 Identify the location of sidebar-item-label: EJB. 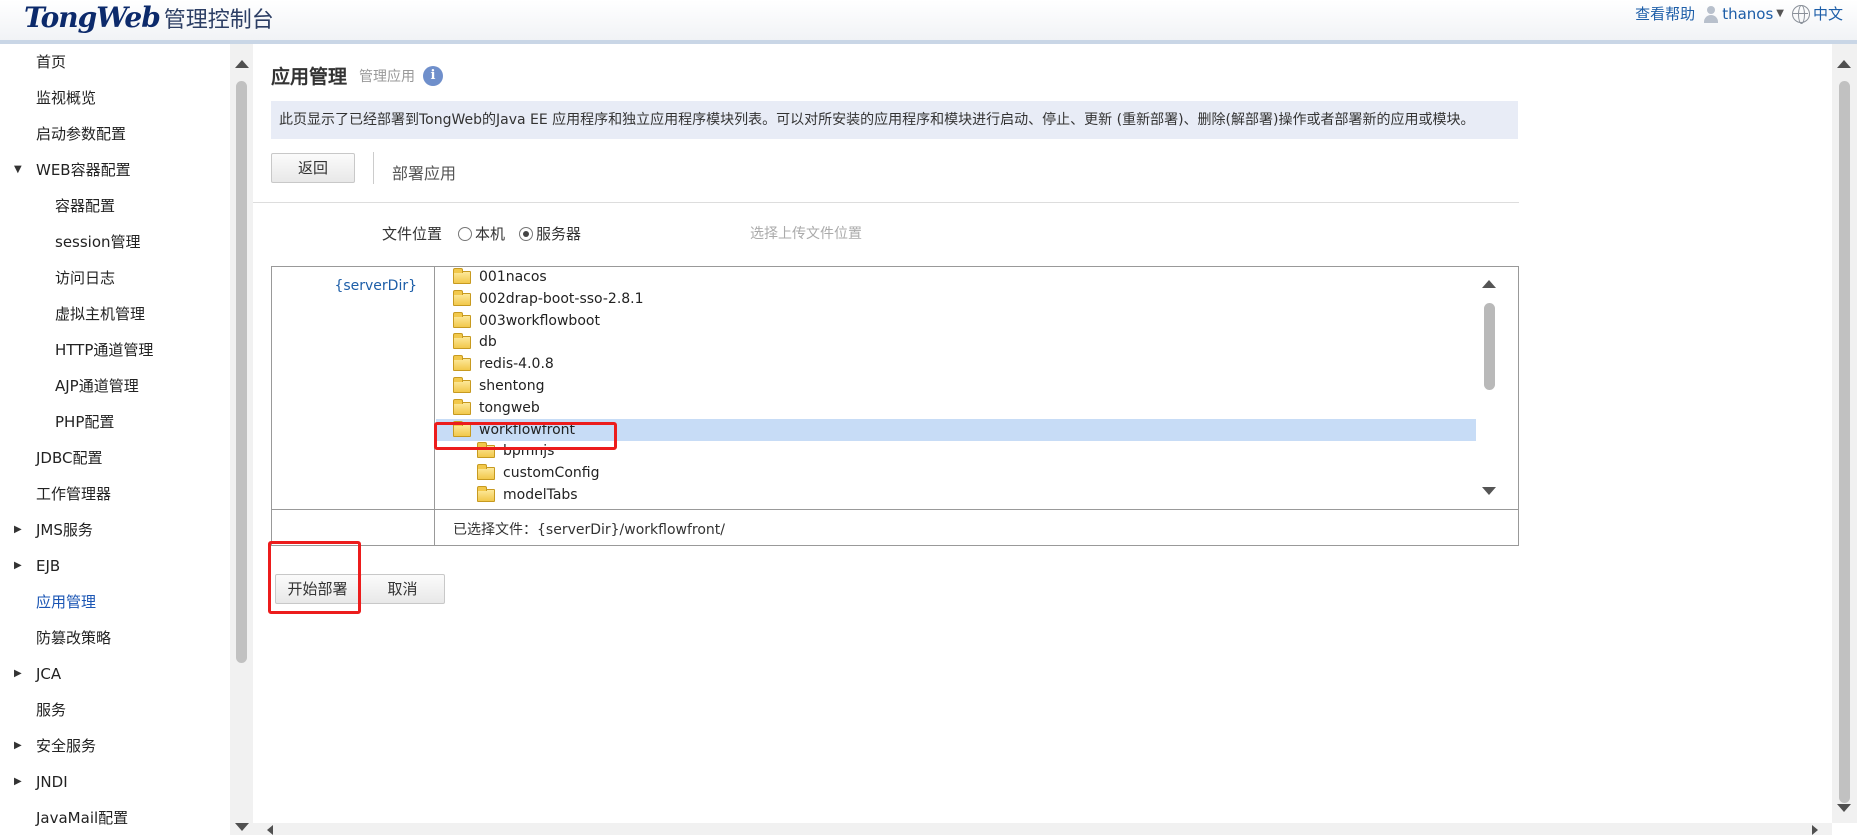
(48, 566).